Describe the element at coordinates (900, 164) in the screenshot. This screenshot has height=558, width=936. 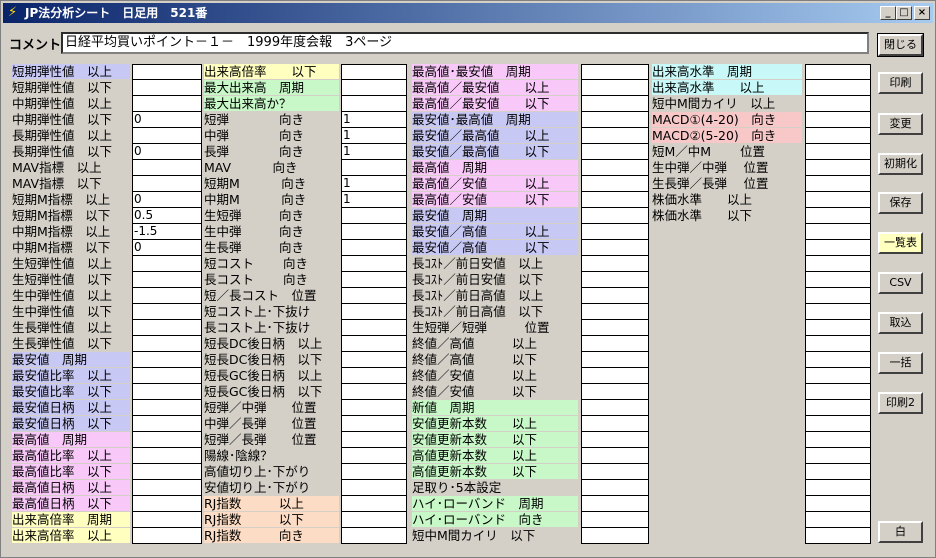
I see `initialize-button: 初期化` at that location.